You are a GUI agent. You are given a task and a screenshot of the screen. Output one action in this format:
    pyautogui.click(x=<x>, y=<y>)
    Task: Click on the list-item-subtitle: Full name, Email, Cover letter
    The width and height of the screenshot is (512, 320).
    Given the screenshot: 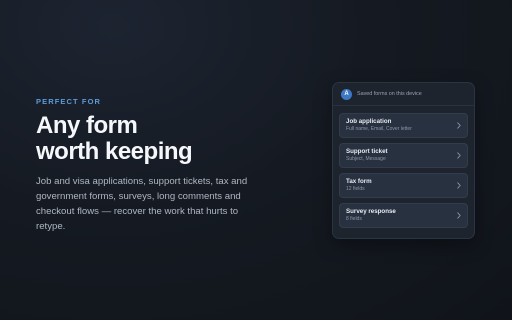 What is the action you would take?
    pyautogui.click(x=379, y=129)
    